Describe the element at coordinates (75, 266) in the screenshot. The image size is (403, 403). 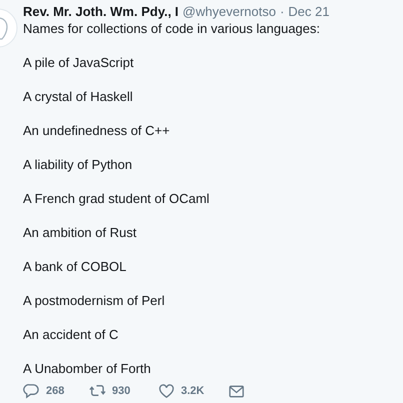
I see `tweet-text-line: A bank of COBOL` at that location.